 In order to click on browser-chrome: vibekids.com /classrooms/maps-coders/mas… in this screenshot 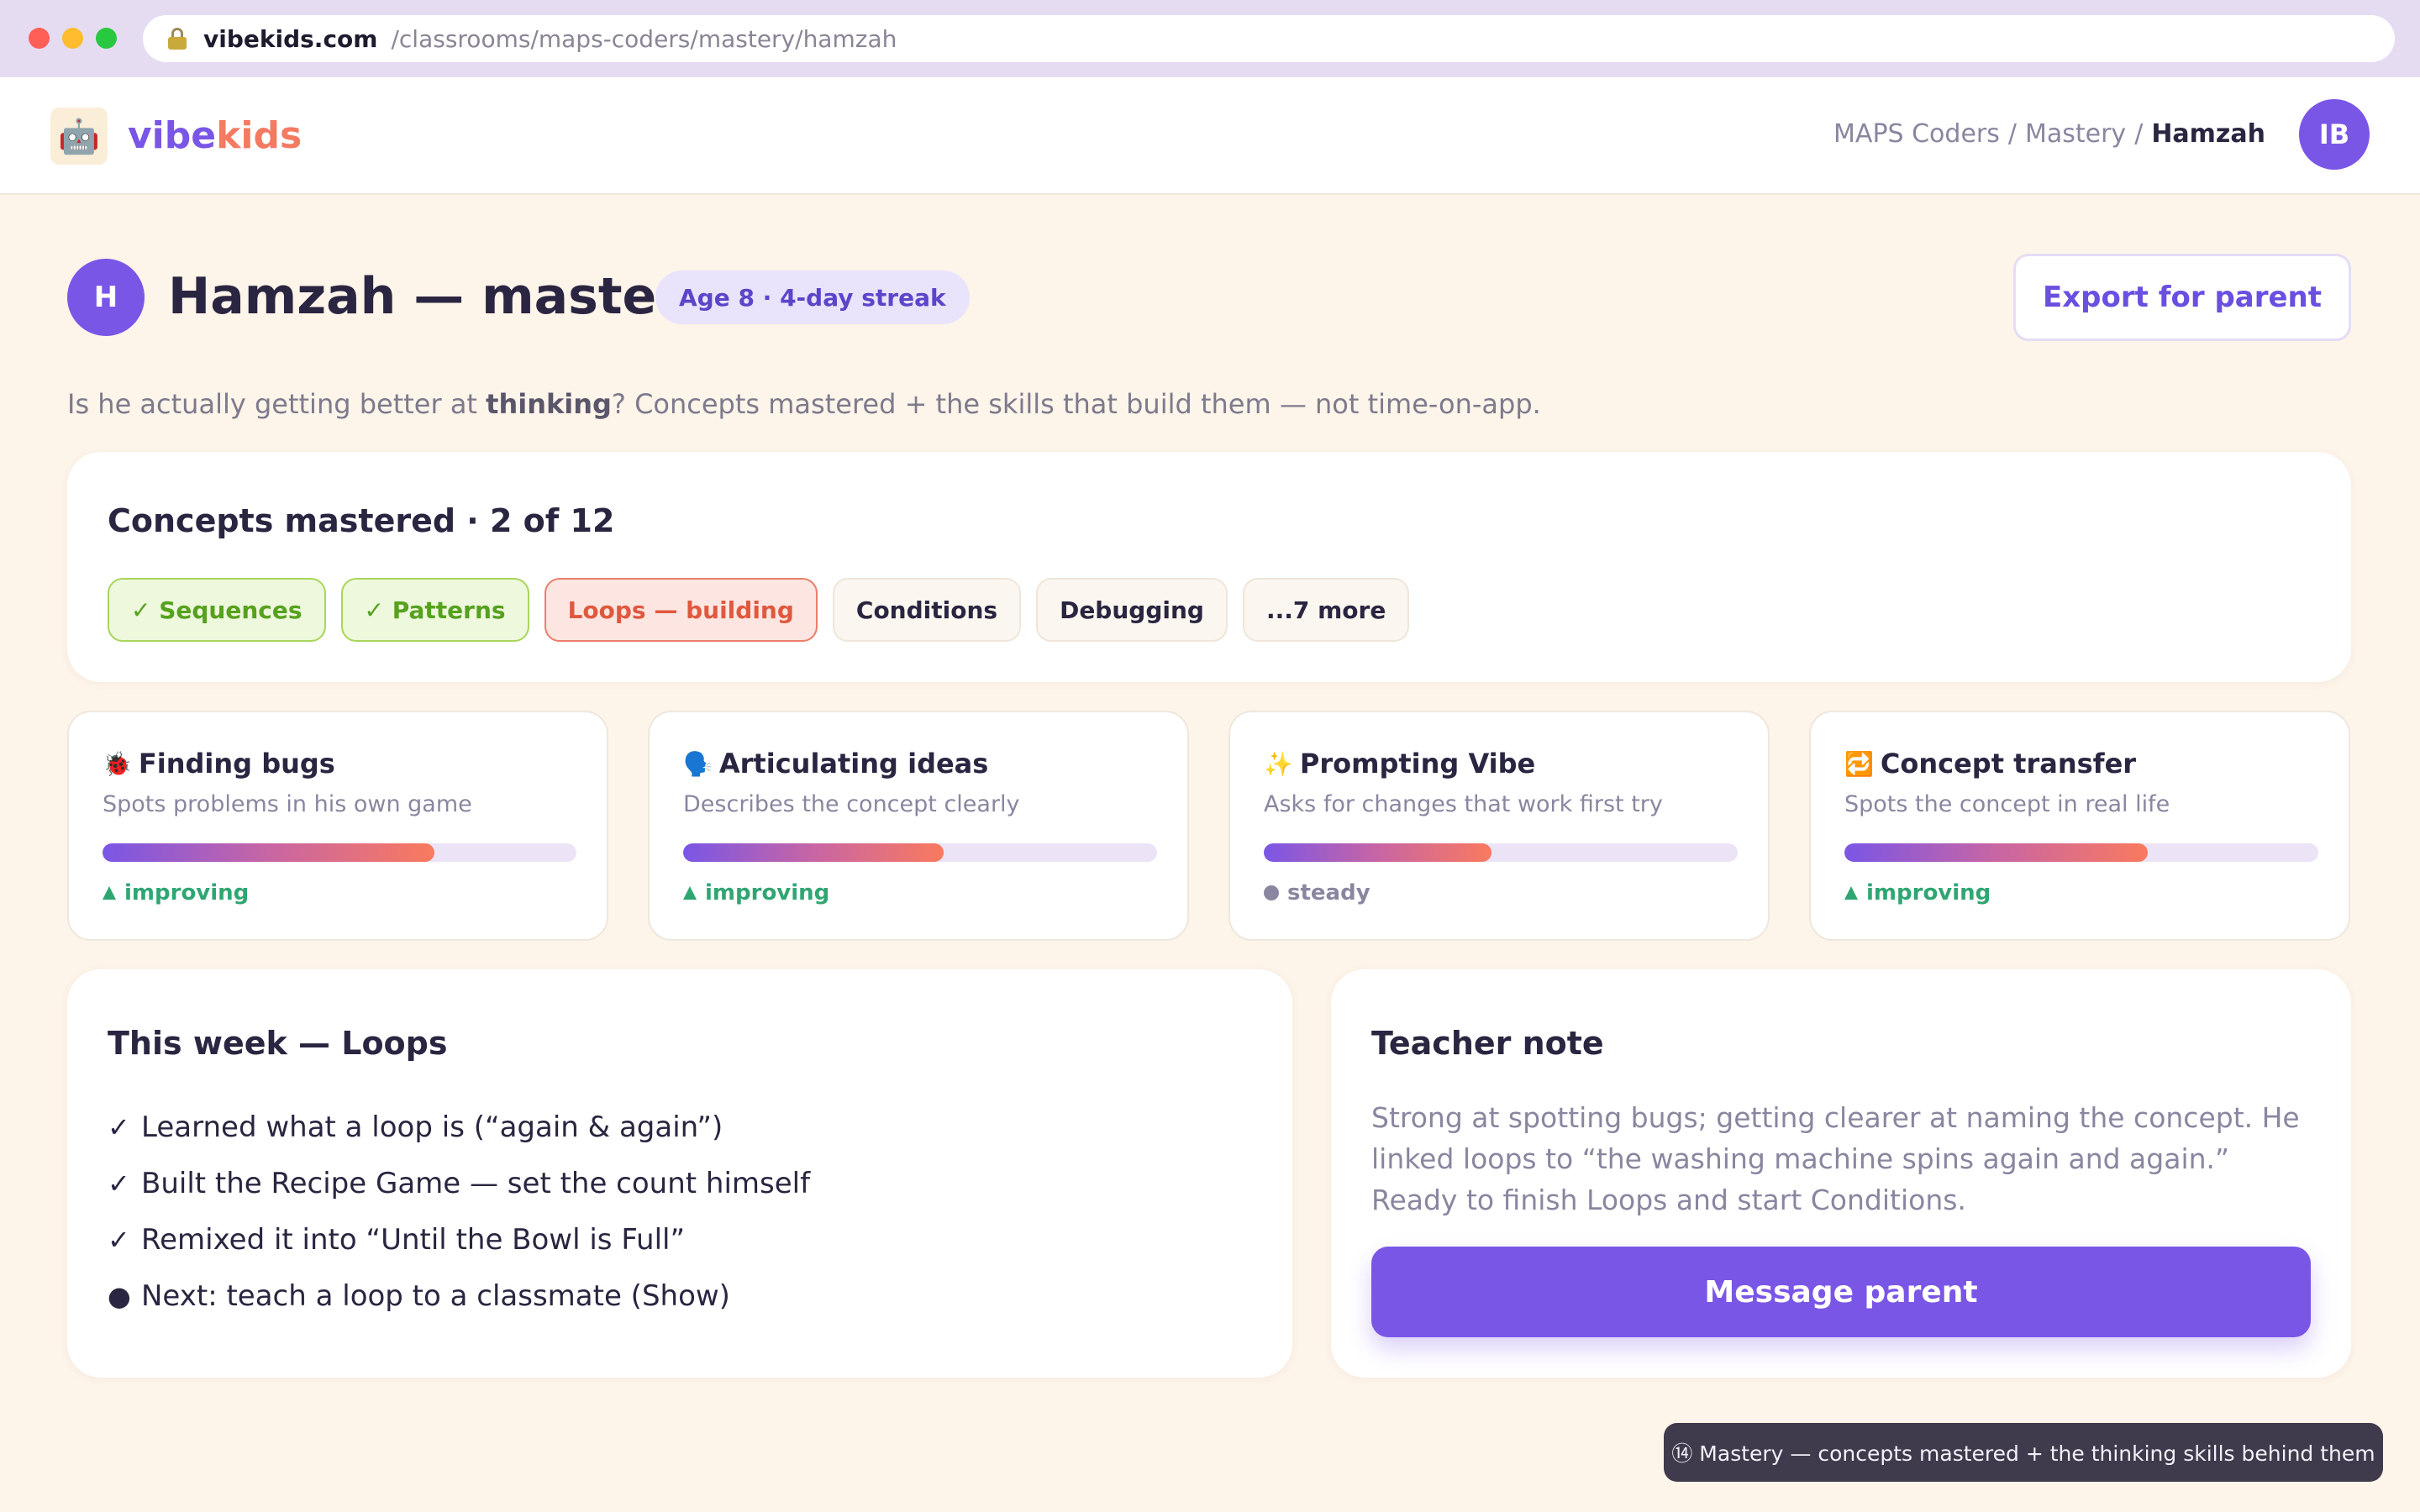, I will do `click(1210, 38)`.